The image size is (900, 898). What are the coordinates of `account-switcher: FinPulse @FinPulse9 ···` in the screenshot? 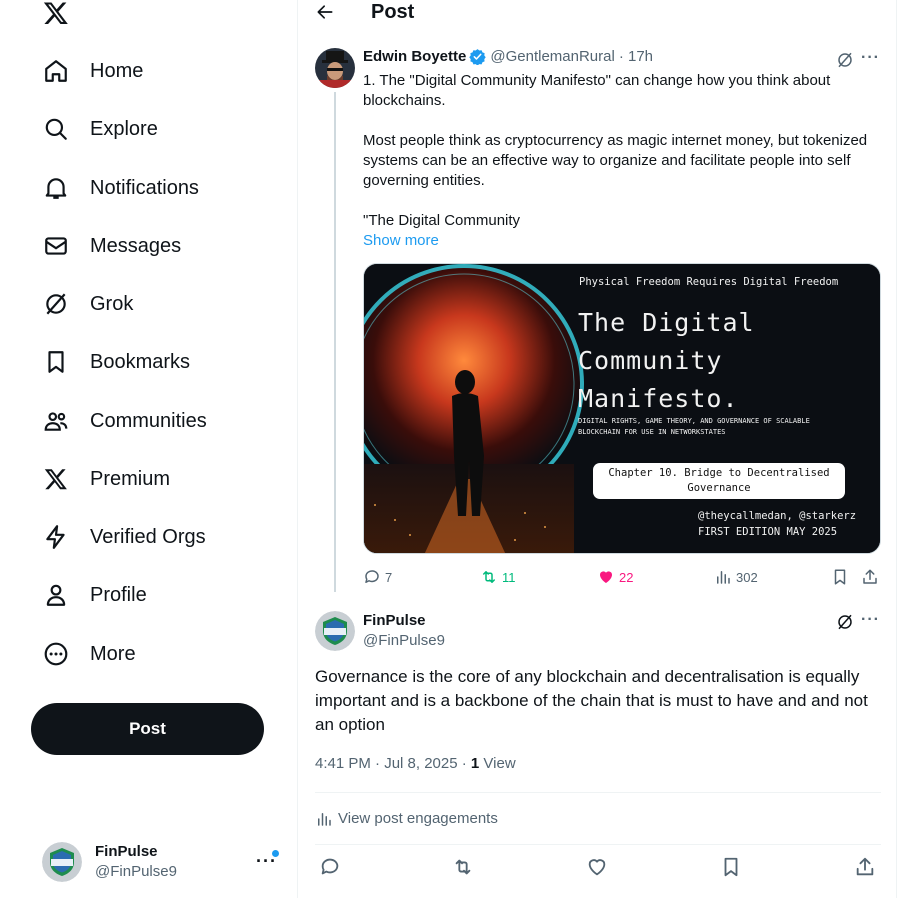 It's located at (164, 862).